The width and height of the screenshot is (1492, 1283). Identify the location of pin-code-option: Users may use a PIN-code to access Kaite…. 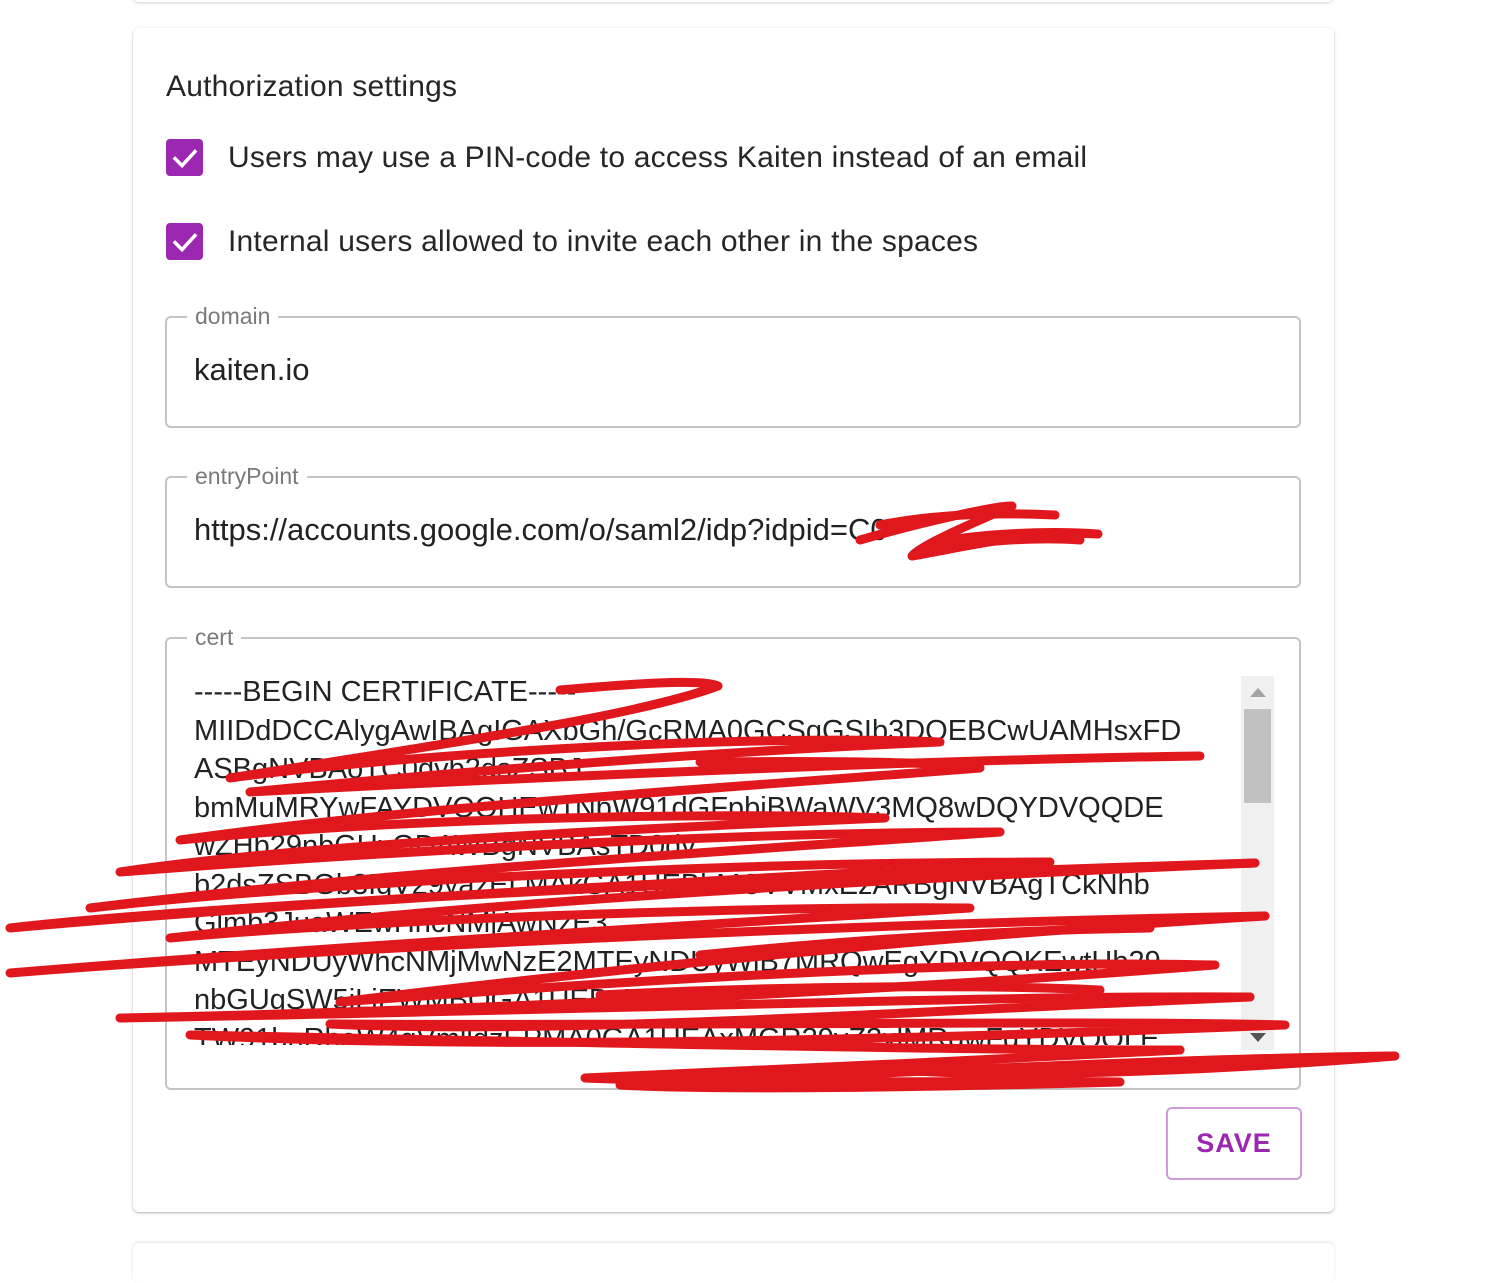
(626, 157).